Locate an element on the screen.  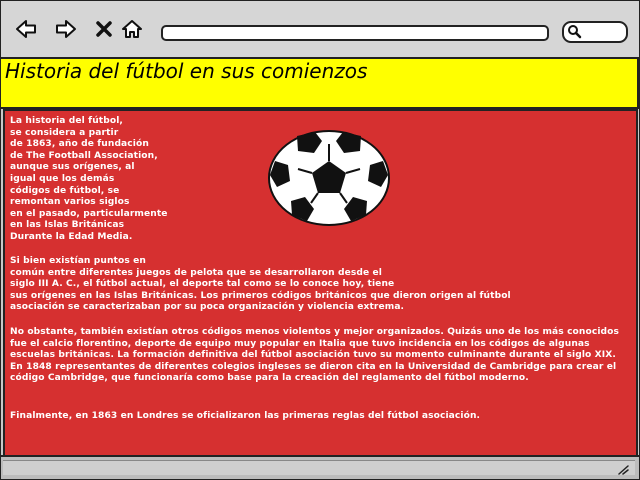
page-title: Historia del fútbol en sus comienzos is located at coordinates (186, 71).